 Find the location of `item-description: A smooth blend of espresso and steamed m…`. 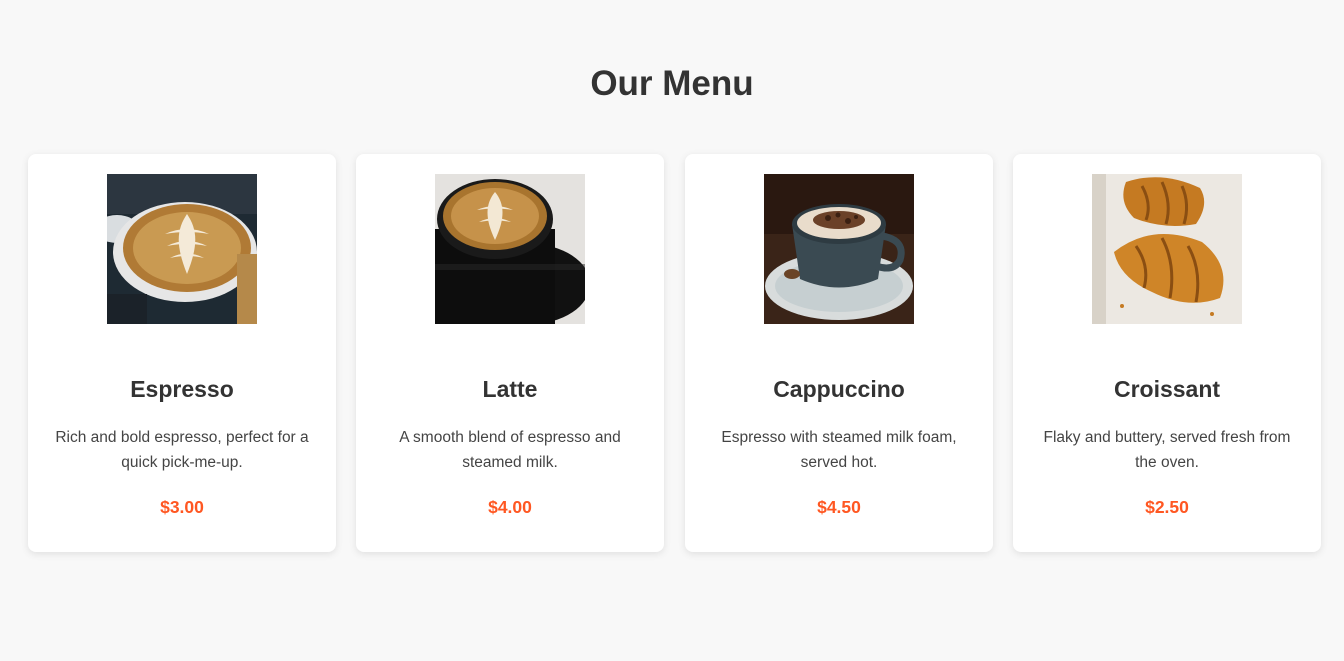

item-description: A smooth blend of espresso and steamed m… is located at coordinates (510, 450).